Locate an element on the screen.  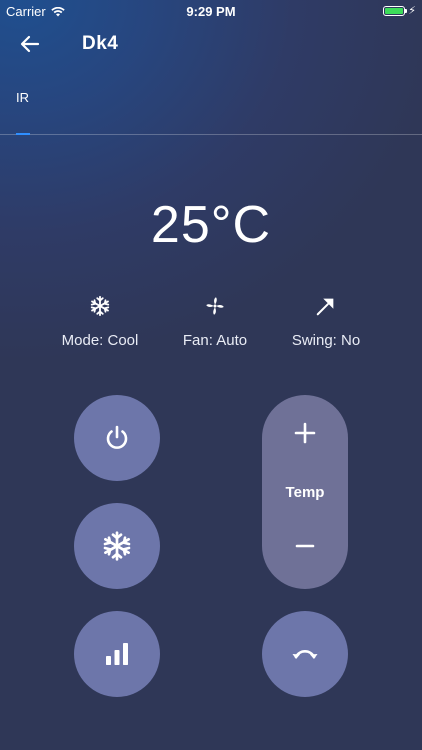
charging-bolt-icon: ⚡ is located at coordinates (412, 11).